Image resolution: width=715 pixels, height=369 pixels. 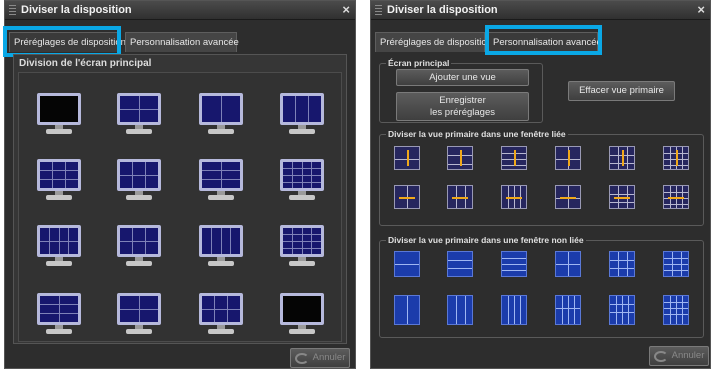 What do you see at coordinates (59, 316) in the screenshot?
I see `preset-1+5` at bounding box center [59, 316].